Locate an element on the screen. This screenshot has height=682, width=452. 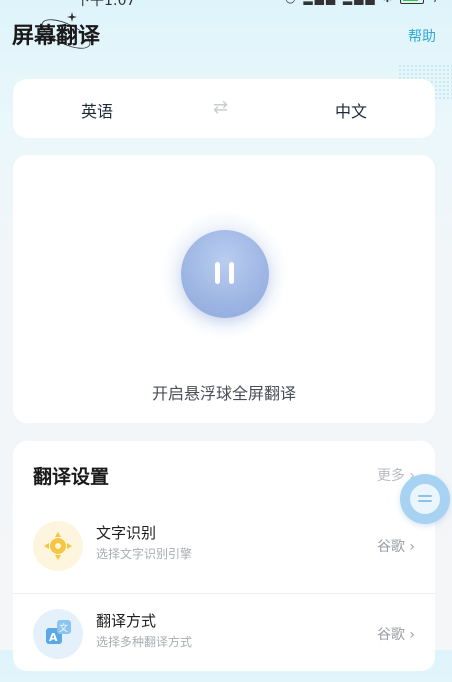
page-title: 屏幕翻译 is located at coordinates (56, 36).